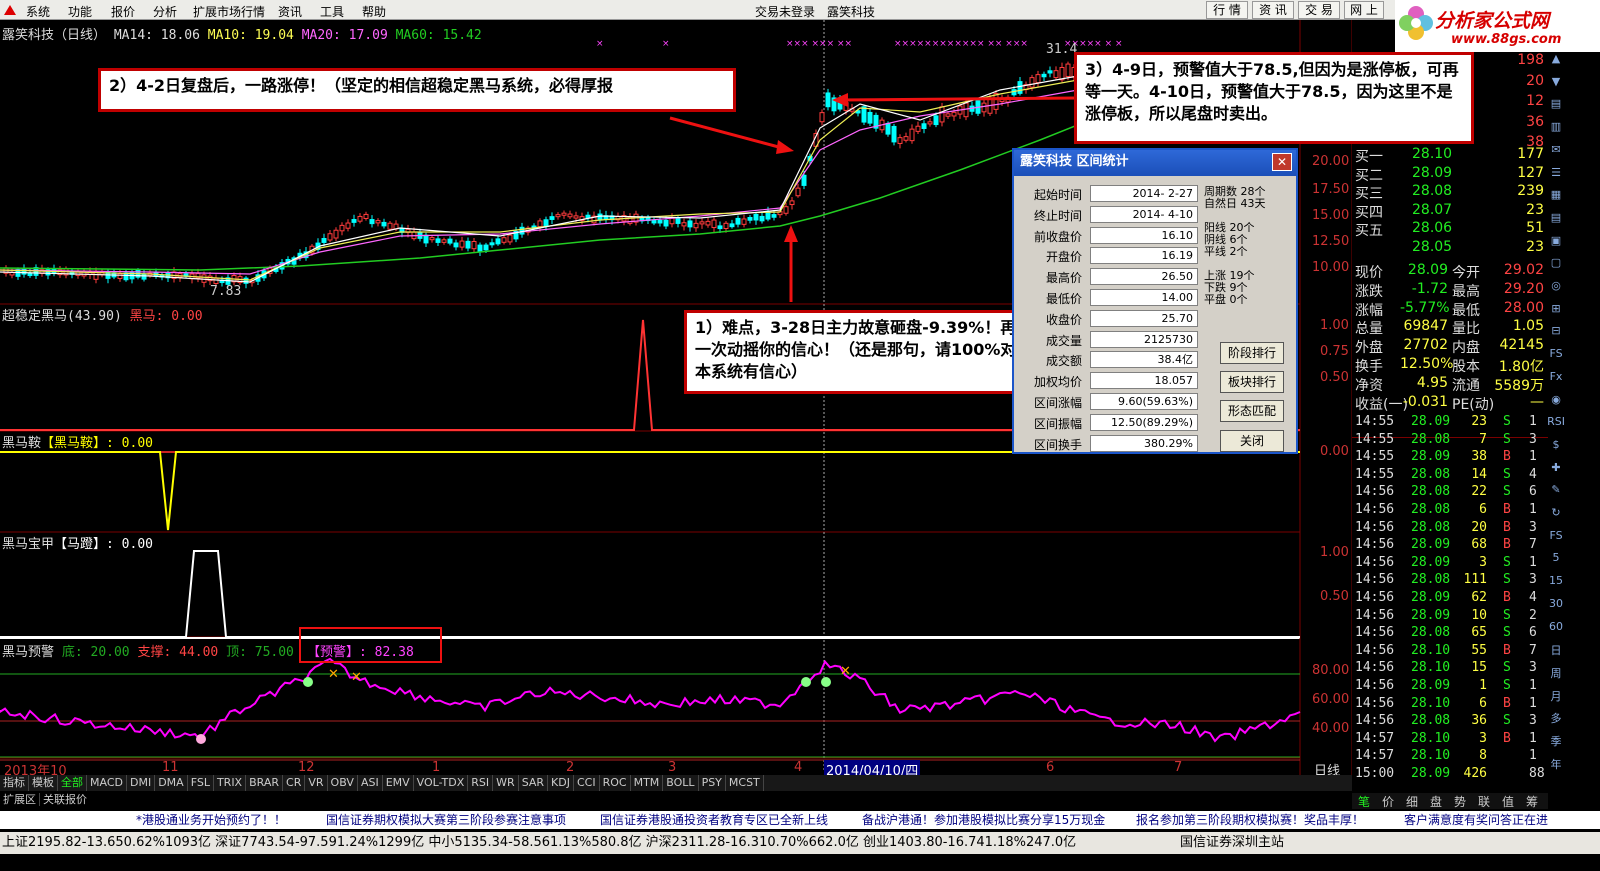 This screenshot has width=1600, height=871. Describe the element at coordinates (1556, 402) in the screenshot. I see `toolbar-icon: ◉` at that location.